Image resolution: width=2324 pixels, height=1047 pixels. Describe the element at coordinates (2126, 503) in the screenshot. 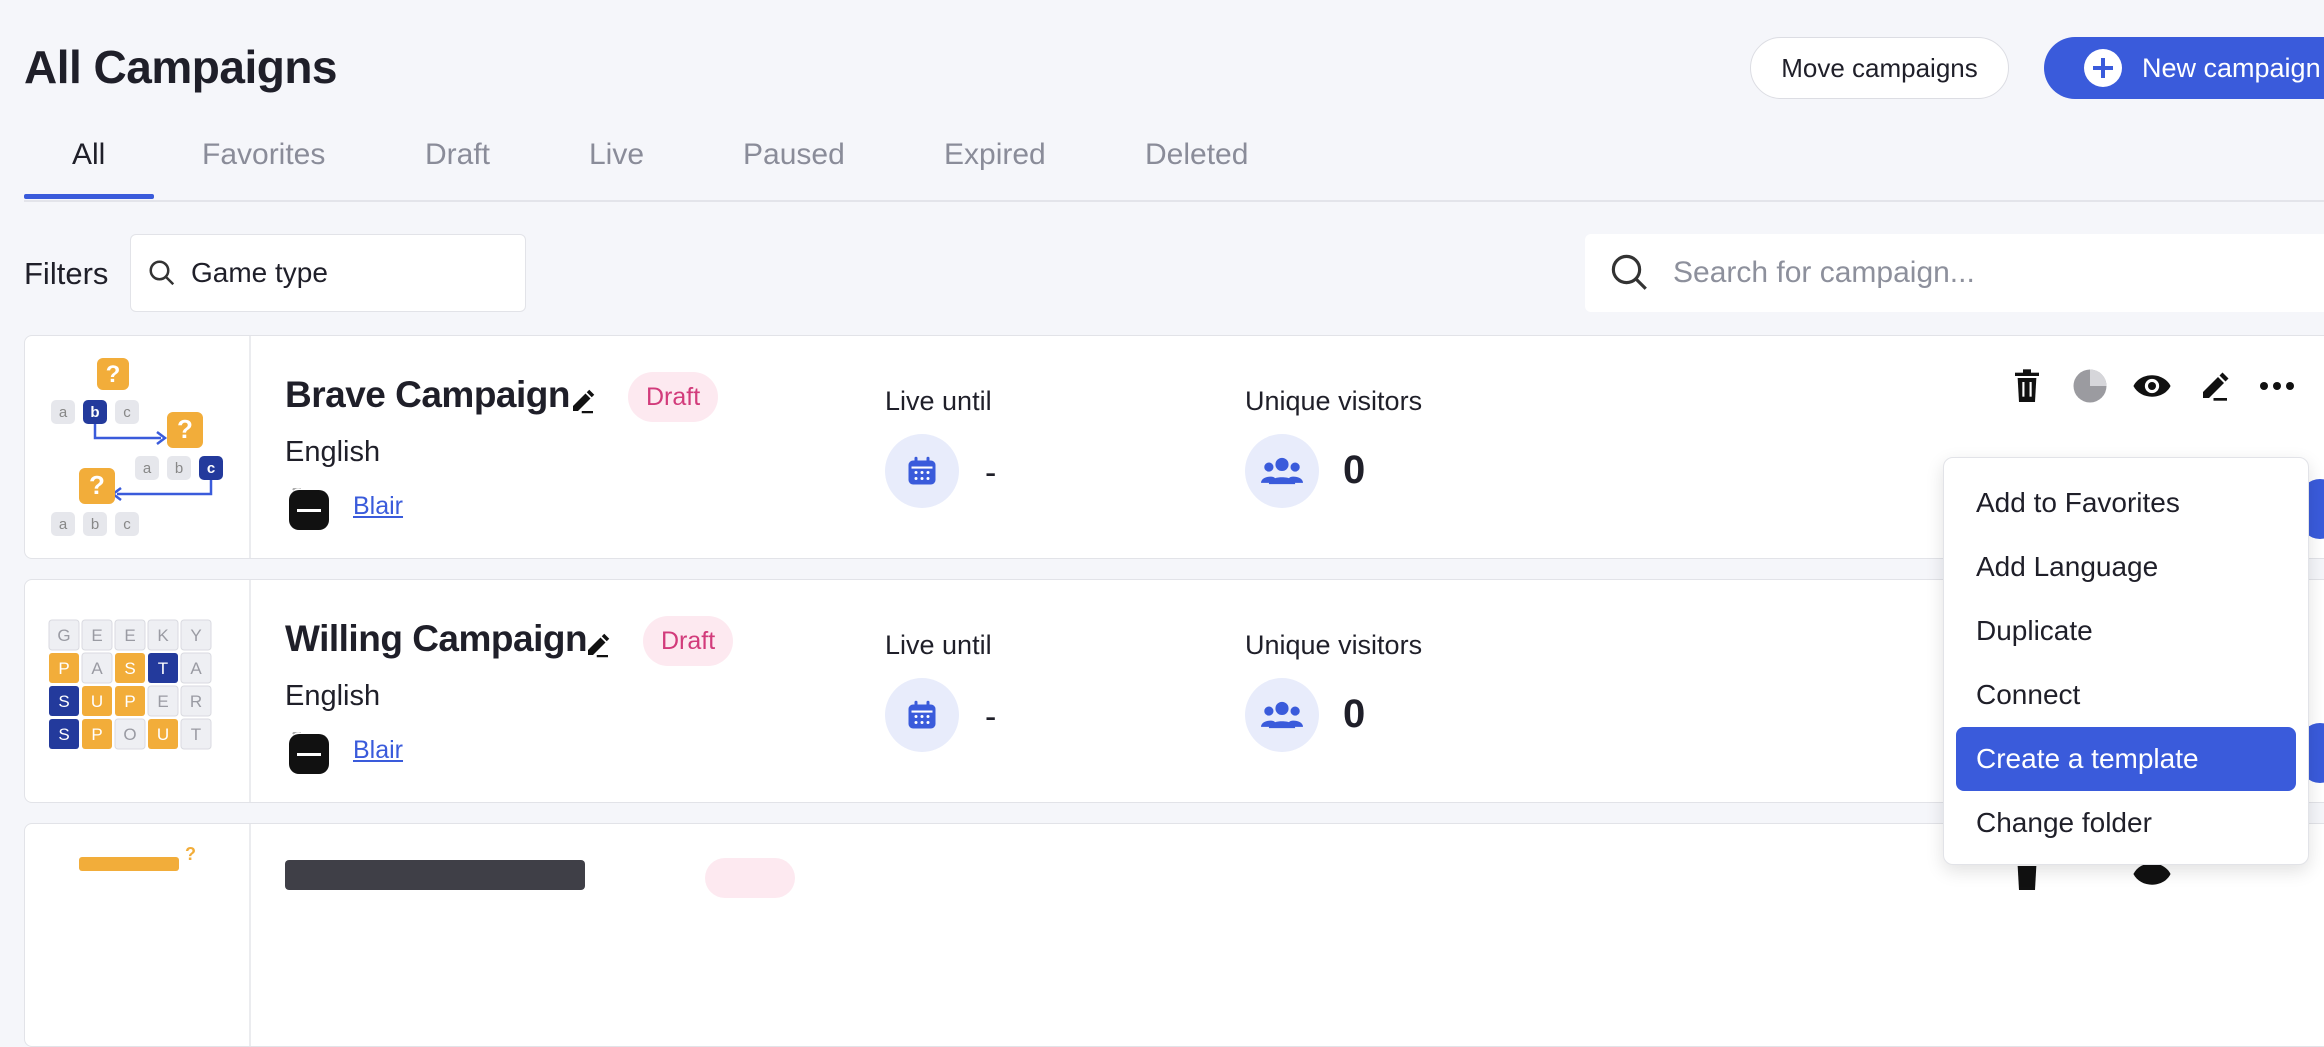

I see `menu-item-add-to-favorites: Add to Favorites` at that location.